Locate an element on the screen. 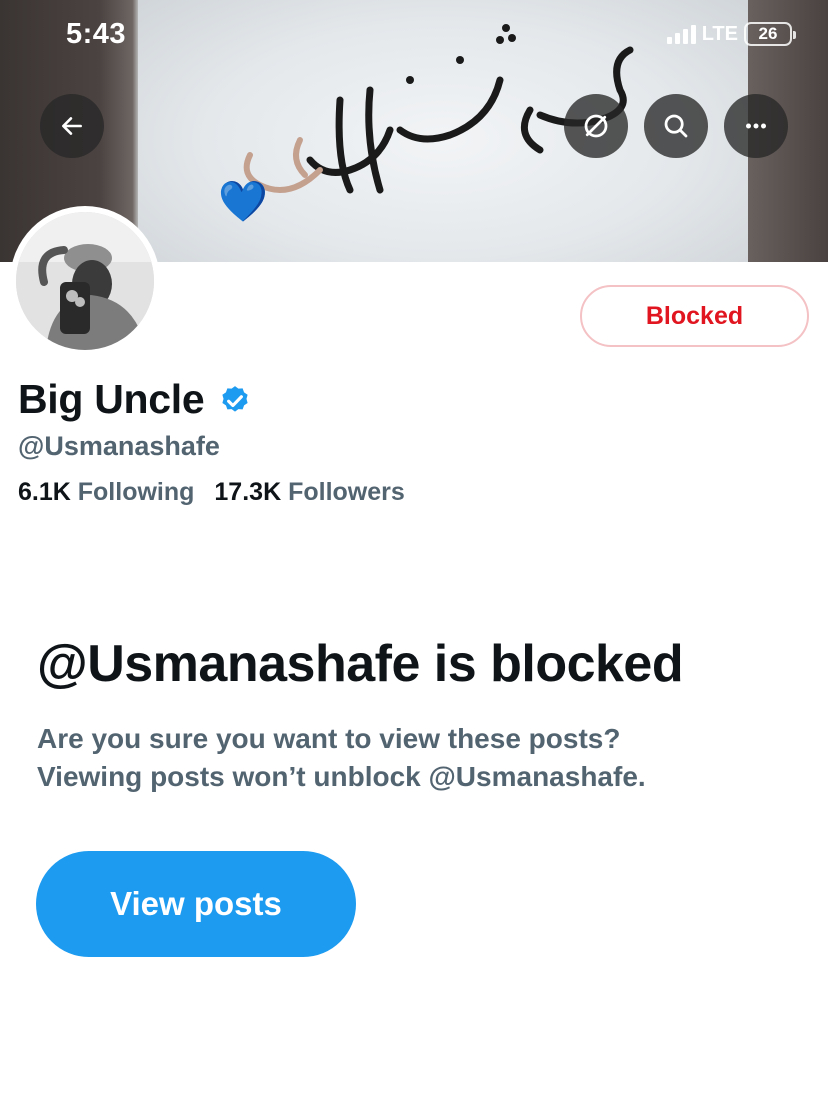 Image resolution: width=828 pixels, height=1098 pixels. verified-badge-icon is located at coordinates (235, 401).